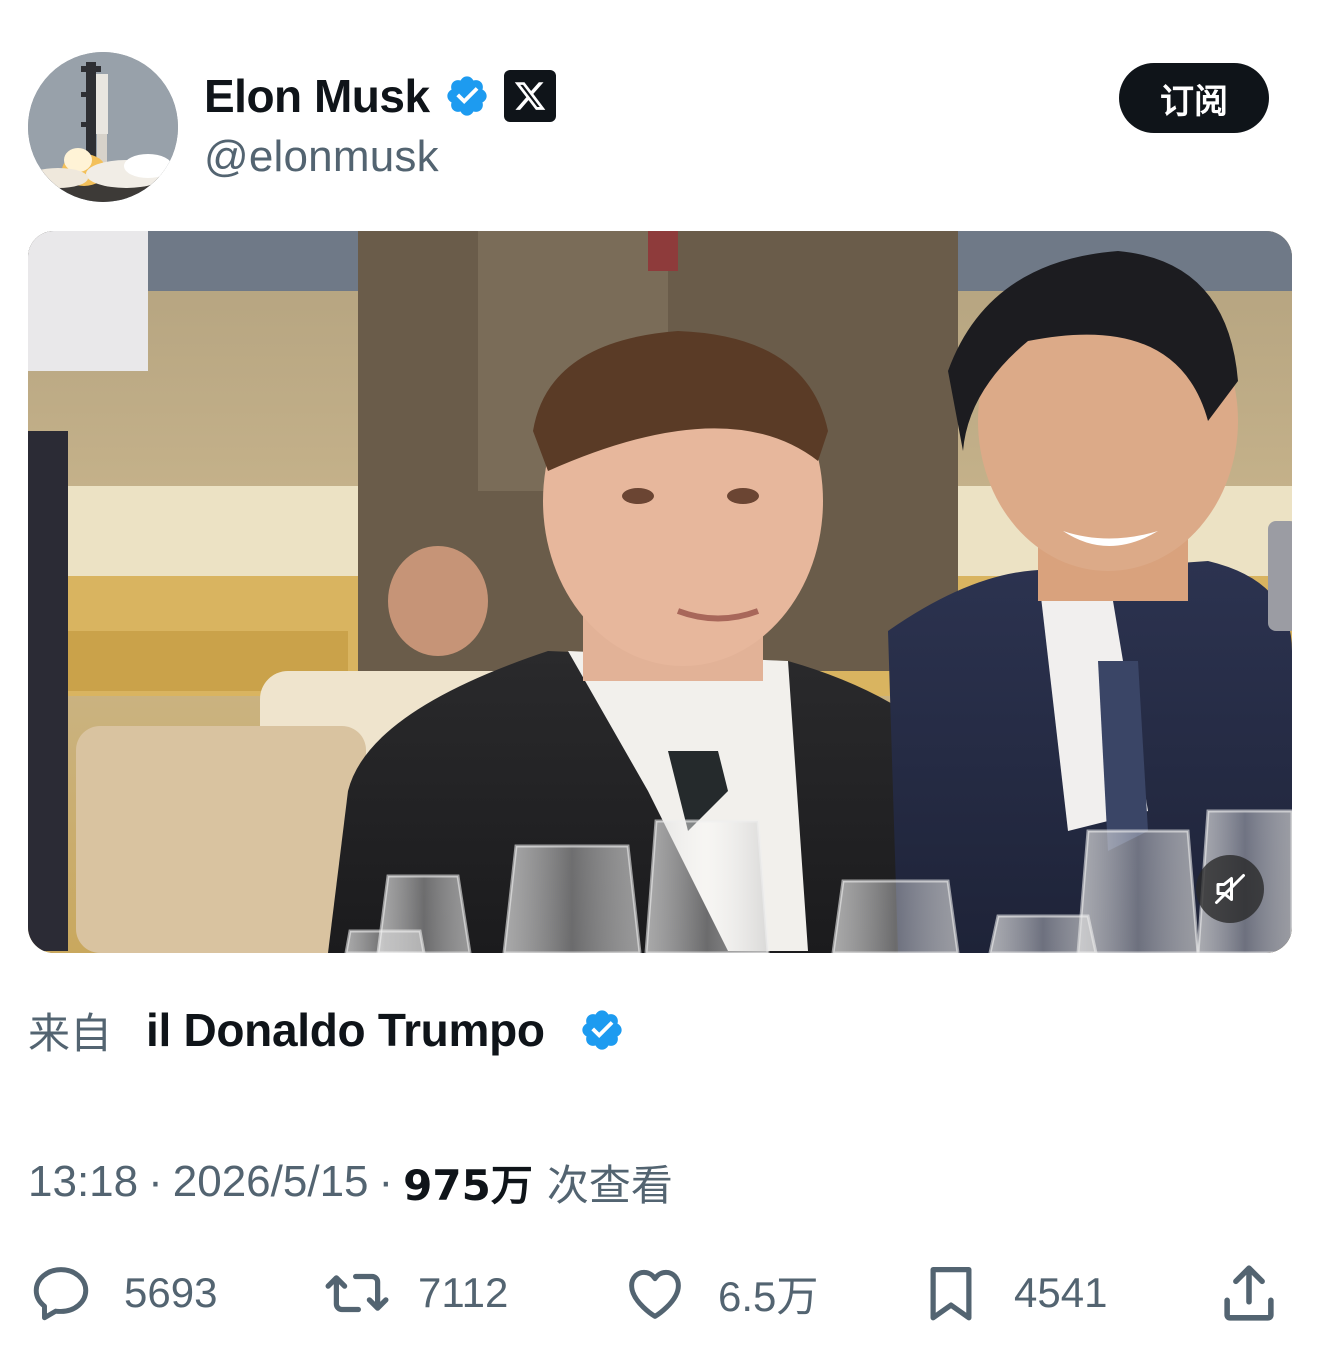  I want to click on attribution-prefix: 来自, so click(70, 1033).